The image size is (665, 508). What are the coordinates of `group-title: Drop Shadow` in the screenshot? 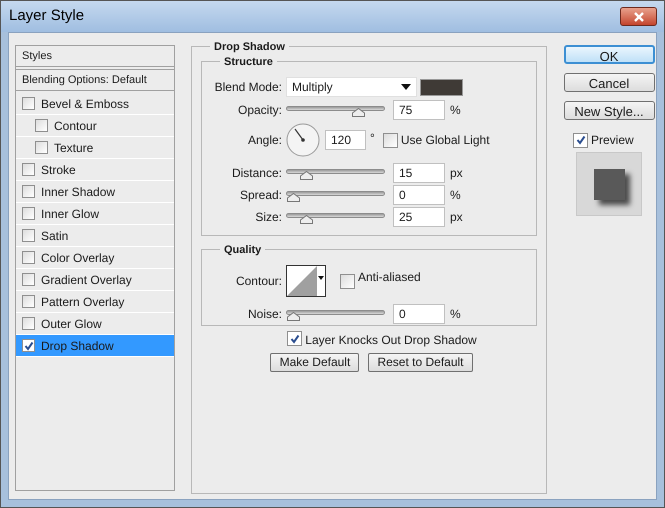 It's located at (249, 47).